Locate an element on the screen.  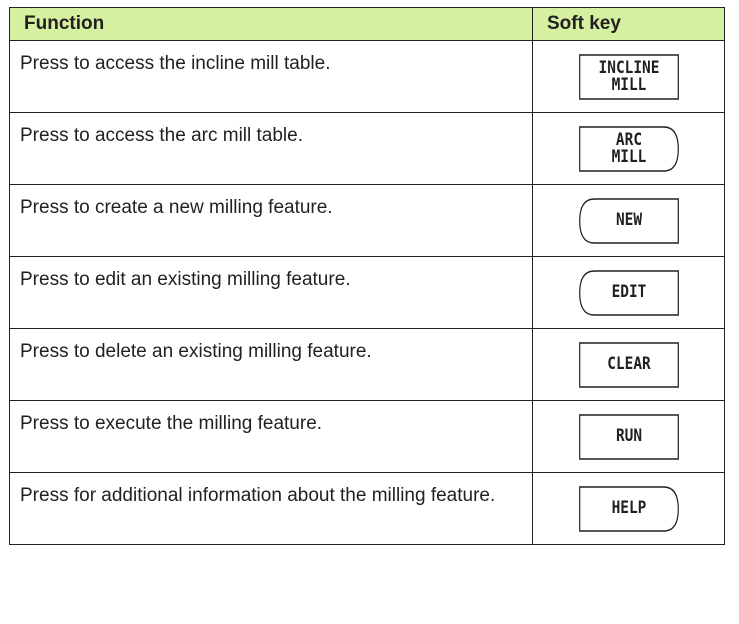
table-row: Press to execute the milling feature. RUN is located at coordinates (367, 436).